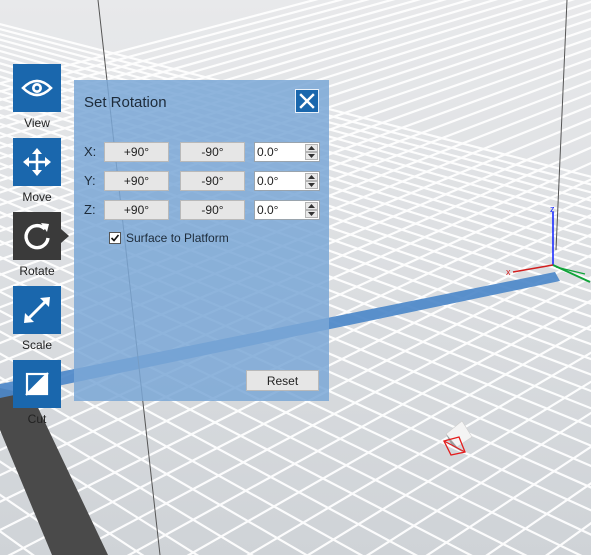  Describe the element at coordinates (65, 236) in the screenshot. I see `active-tool-pointer` at that location.